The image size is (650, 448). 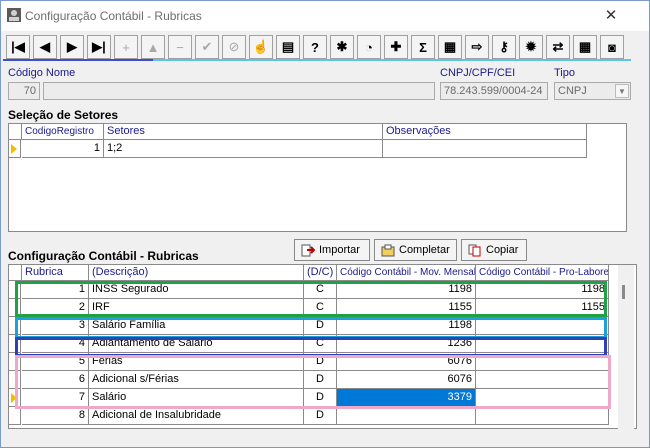 What do you see at coordinates (406, 398) in the screenshot?
I see `rubricas-cell-mov: 3379` at bounding box center [406, 398].